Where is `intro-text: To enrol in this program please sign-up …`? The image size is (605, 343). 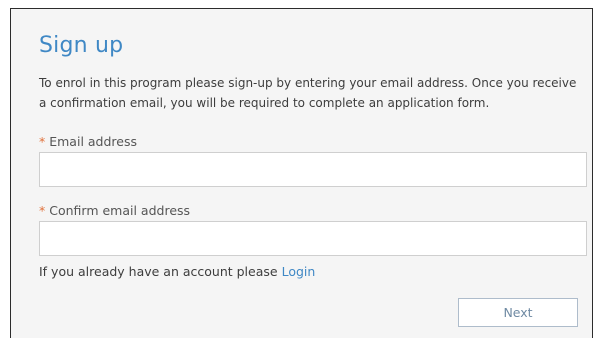 intro-text: To enrol in this program please sign-up … is located at coordinates (308, 93).